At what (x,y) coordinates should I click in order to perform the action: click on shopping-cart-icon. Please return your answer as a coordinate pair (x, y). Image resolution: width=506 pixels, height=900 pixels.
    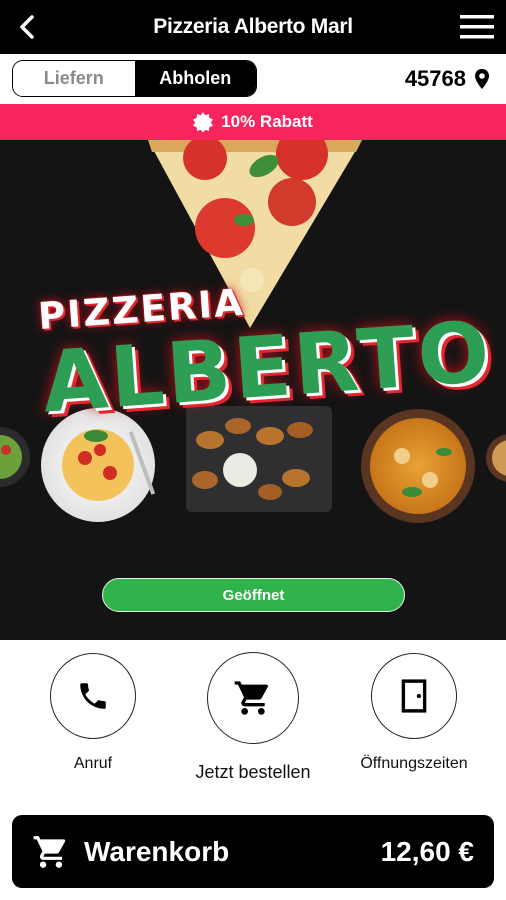
    Looking at the image, I should click on (251, 698).